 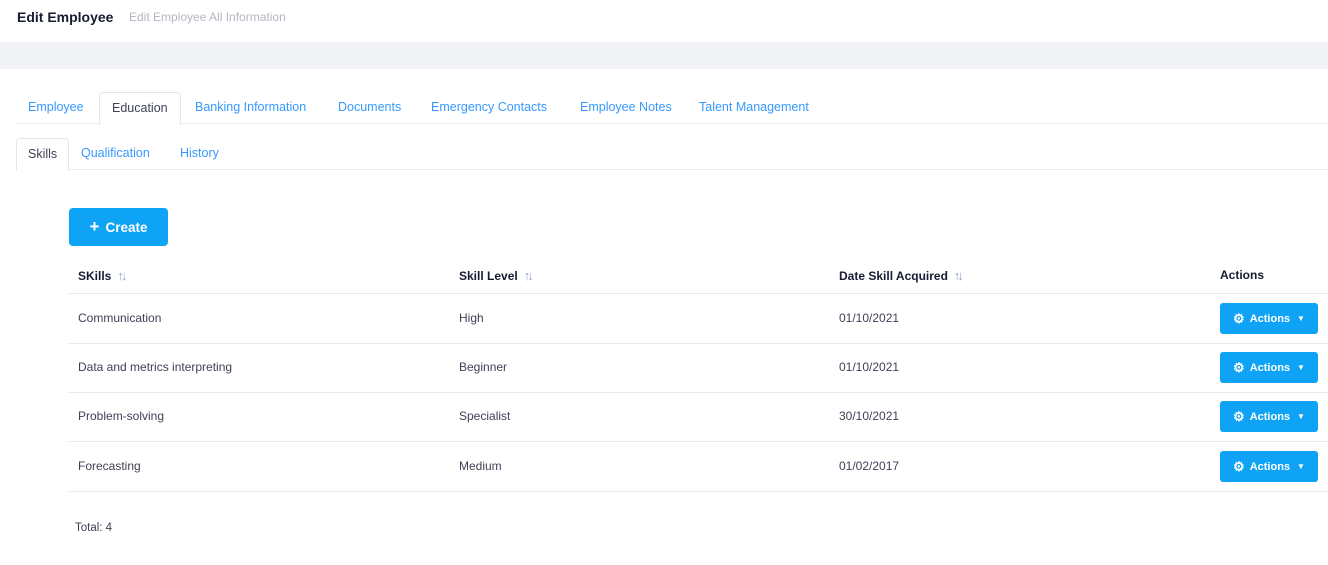 What do you see at coordinates (121, 416) in the screenshot?
I see `cell-skill: Problem-solving` at bounding box center [121, 416].